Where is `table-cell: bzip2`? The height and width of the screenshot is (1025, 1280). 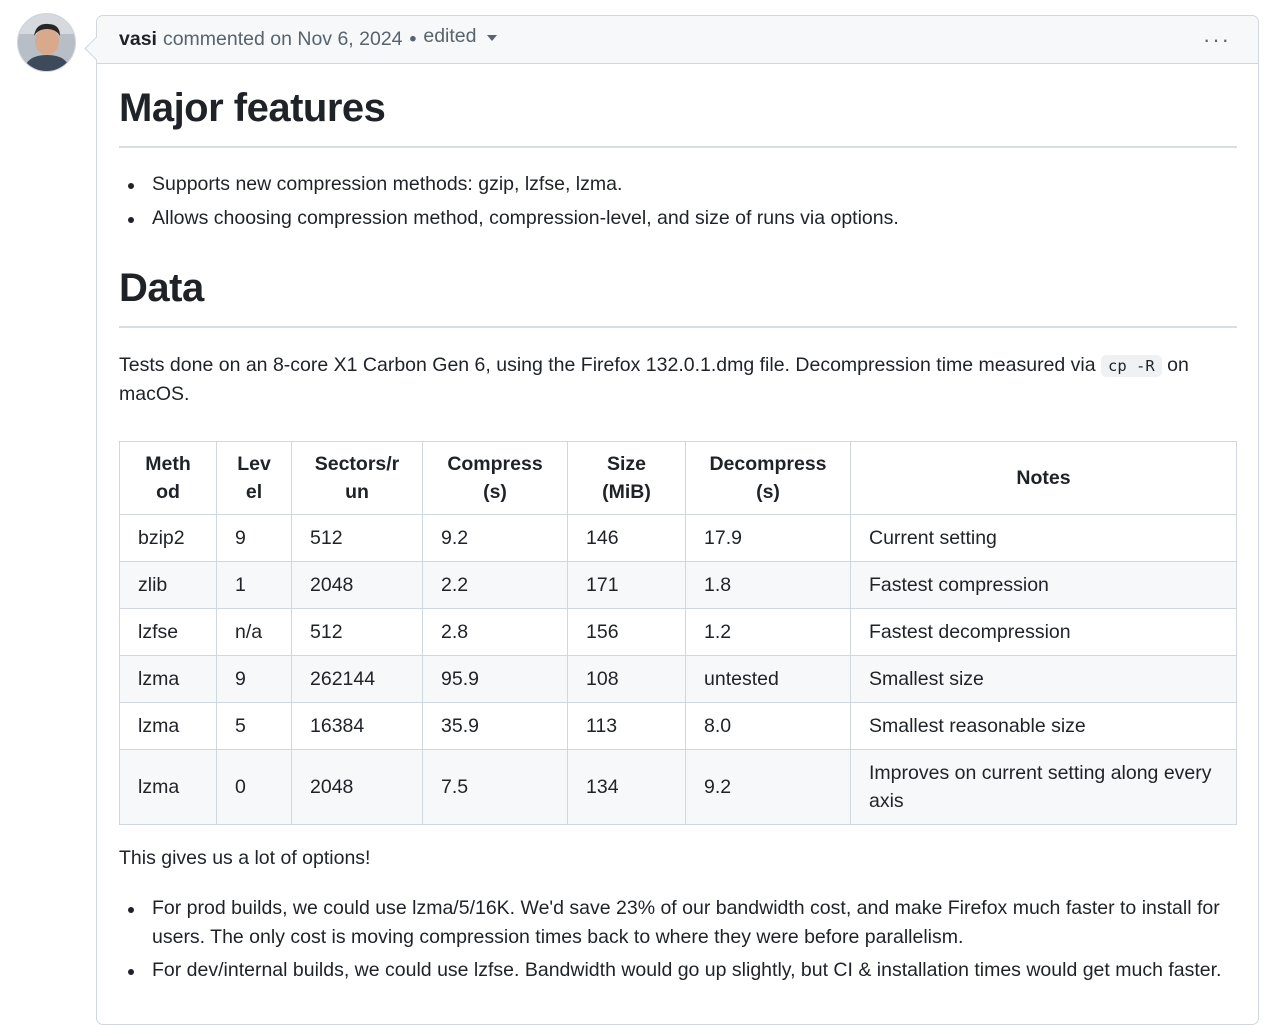 table-cell: bzip2 is located at coordinates (168, 538).